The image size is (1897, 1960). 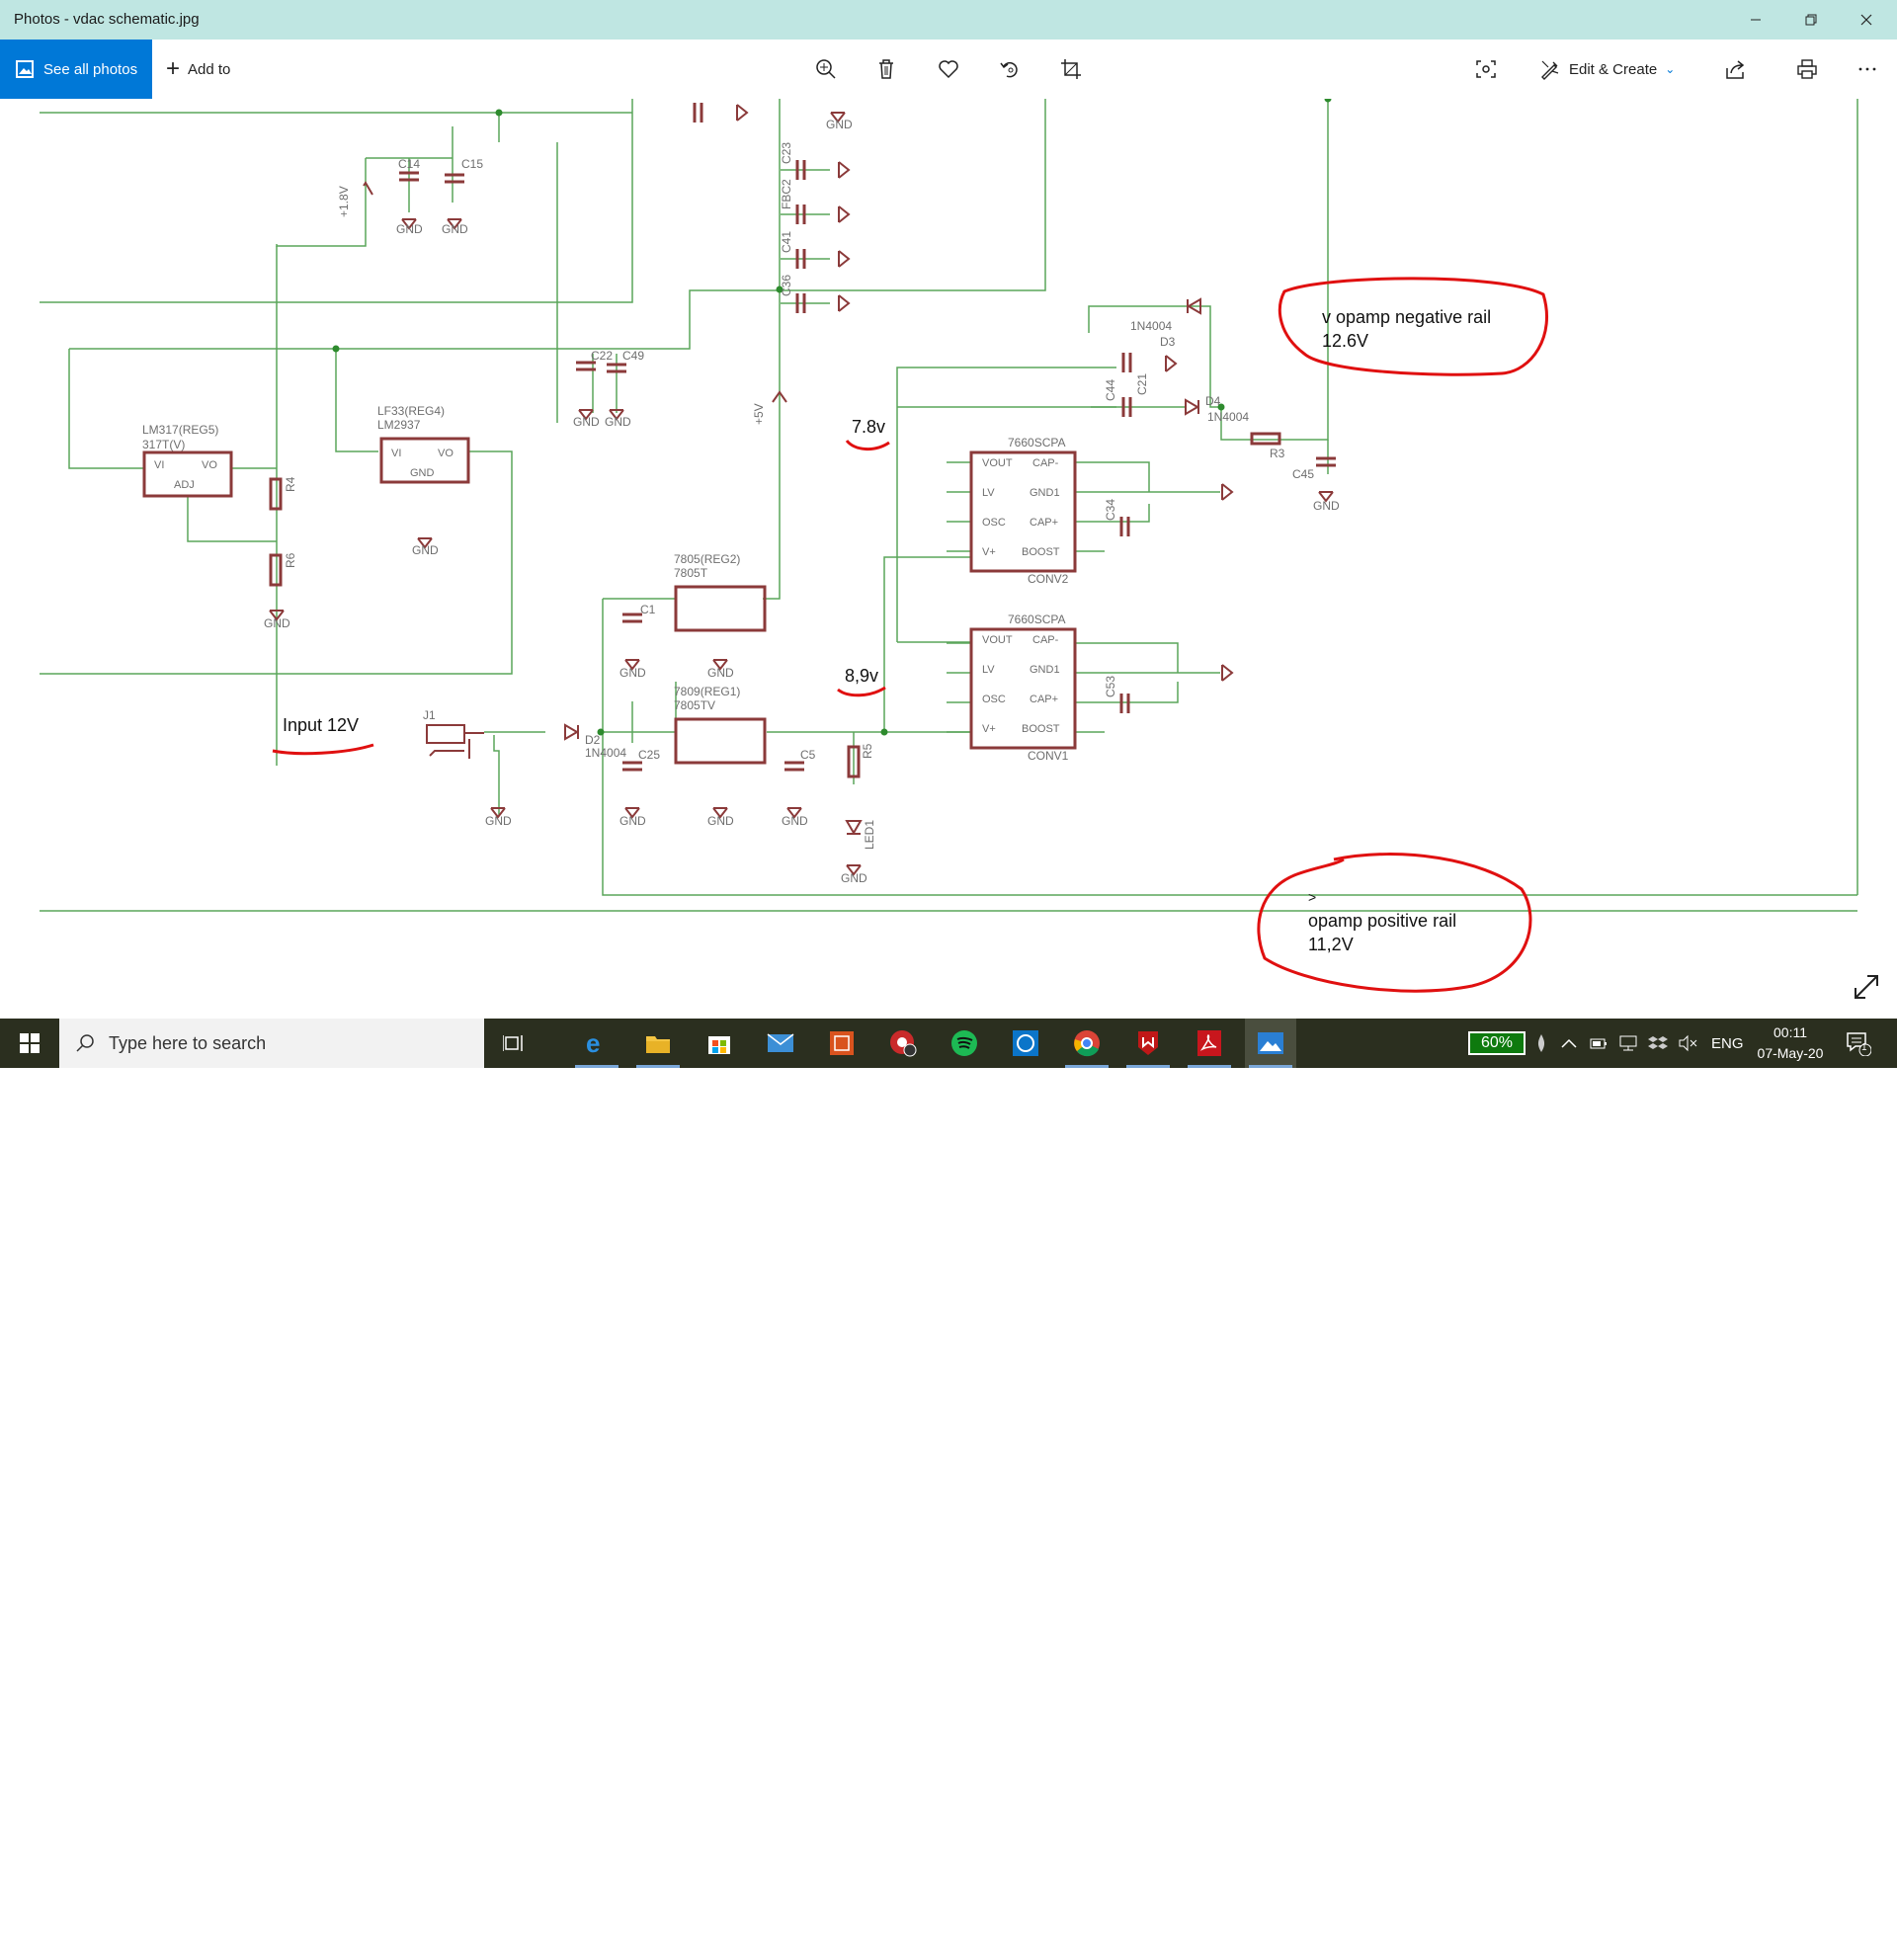 I want to click on see-all-label: See all photos, so click(x=90, y=69).